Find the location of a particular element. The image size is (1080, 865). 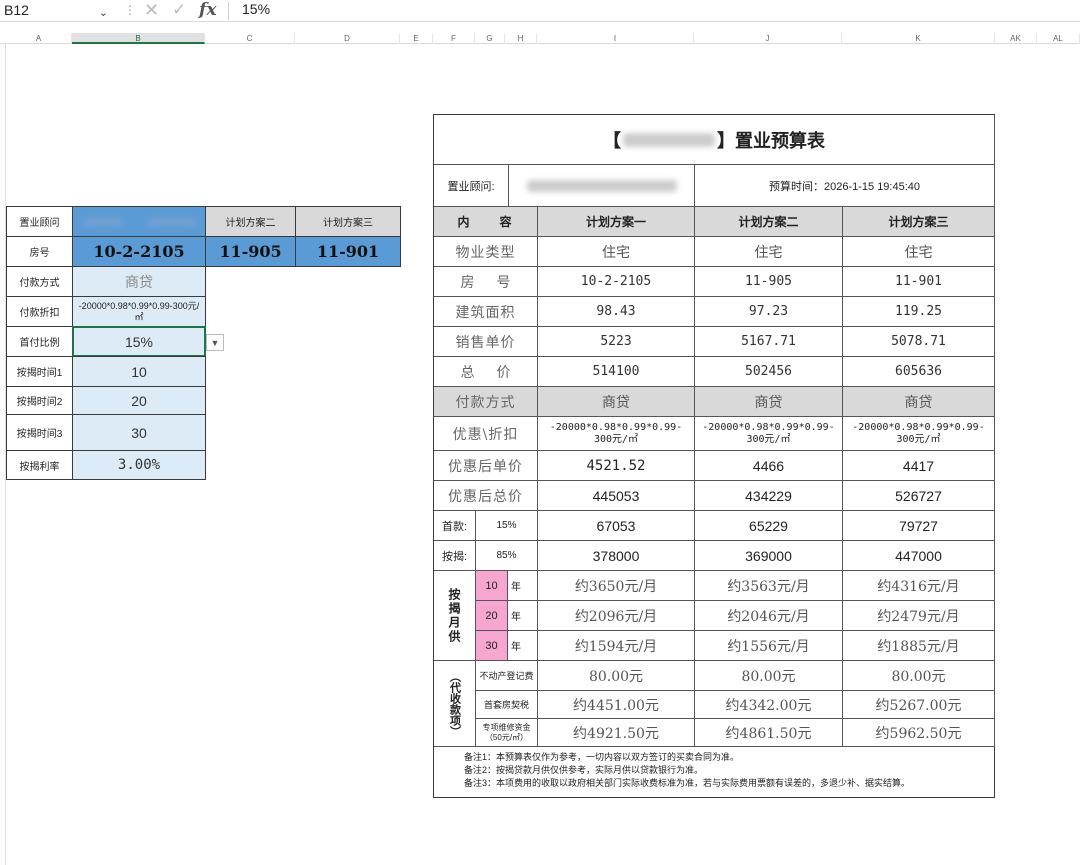

formula-input: 15% is located at coordinates (256, 9).